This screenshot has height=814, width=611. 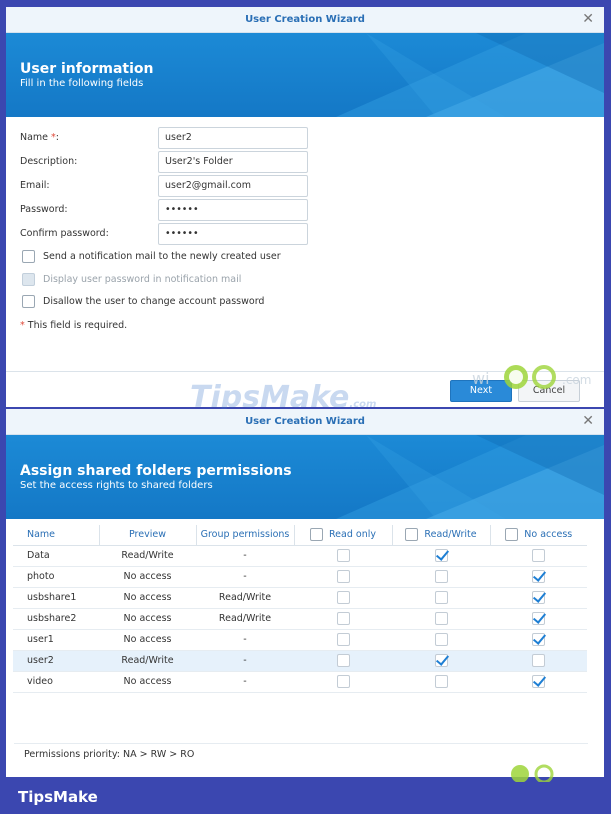 What do you see at coordinates (532, 773) in the screenshot?
I see `logo-icon` at bounding box center [532, 773].